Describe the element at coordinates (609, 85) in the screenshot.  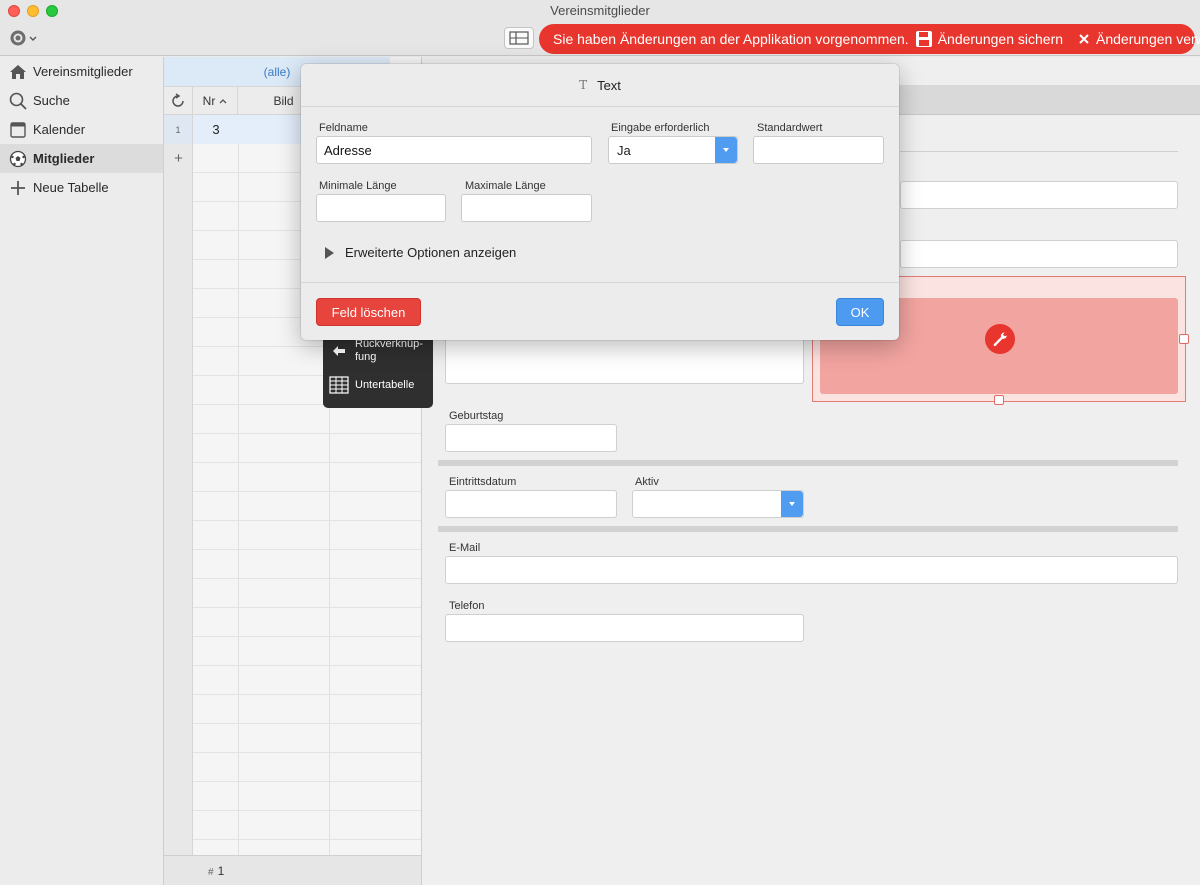
I see `dialog-title: Text` at that location.